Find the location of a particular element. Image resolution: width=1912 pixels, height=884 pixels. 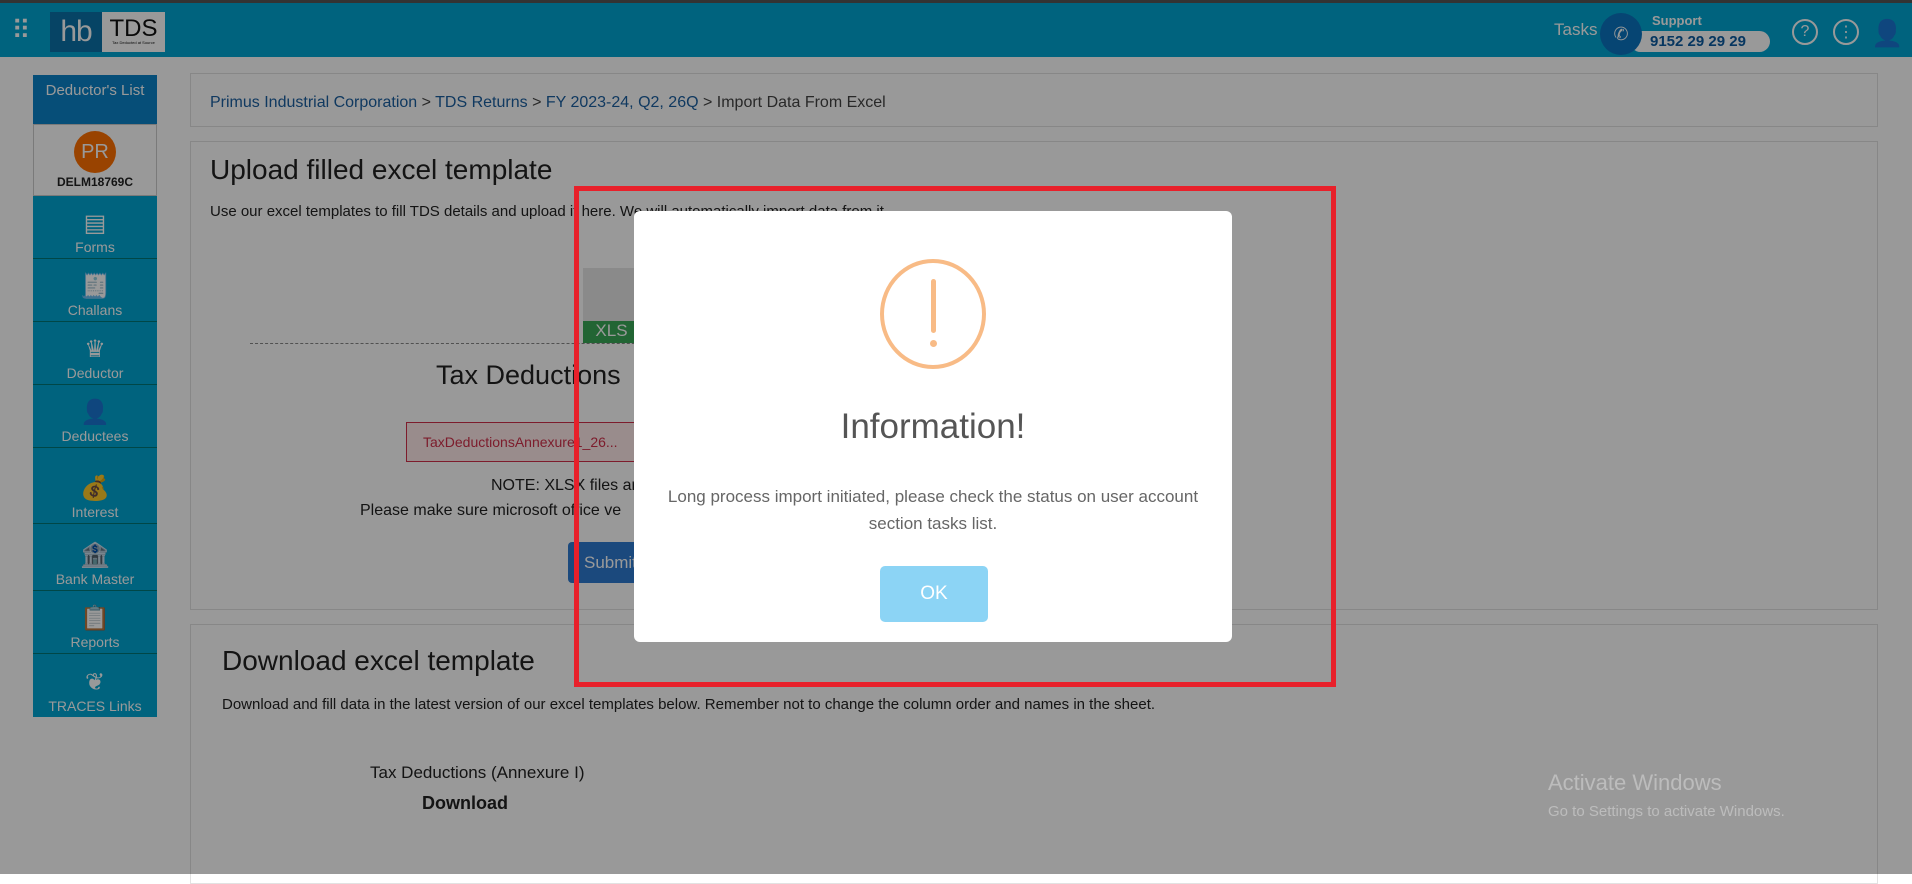

activate-windows-hint: Go to Settings to activate Windows. is located at coordinates (1666, 811).